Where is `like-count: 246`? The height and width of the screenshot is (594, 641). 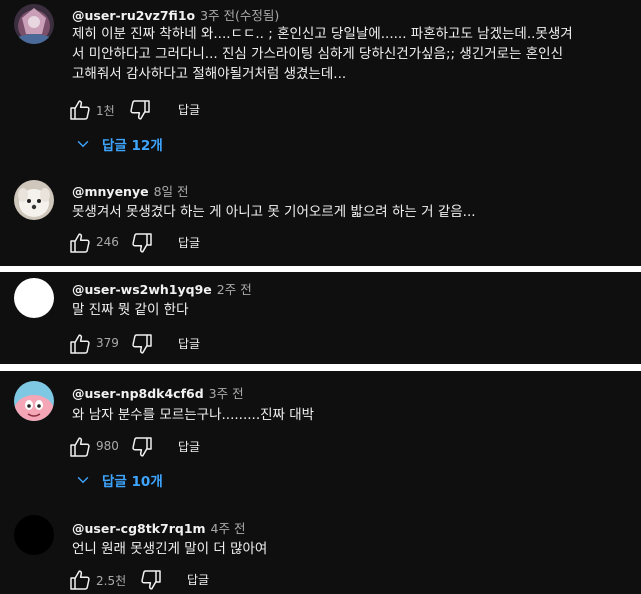
like-count: 246 is located at coordinates (107, 242).